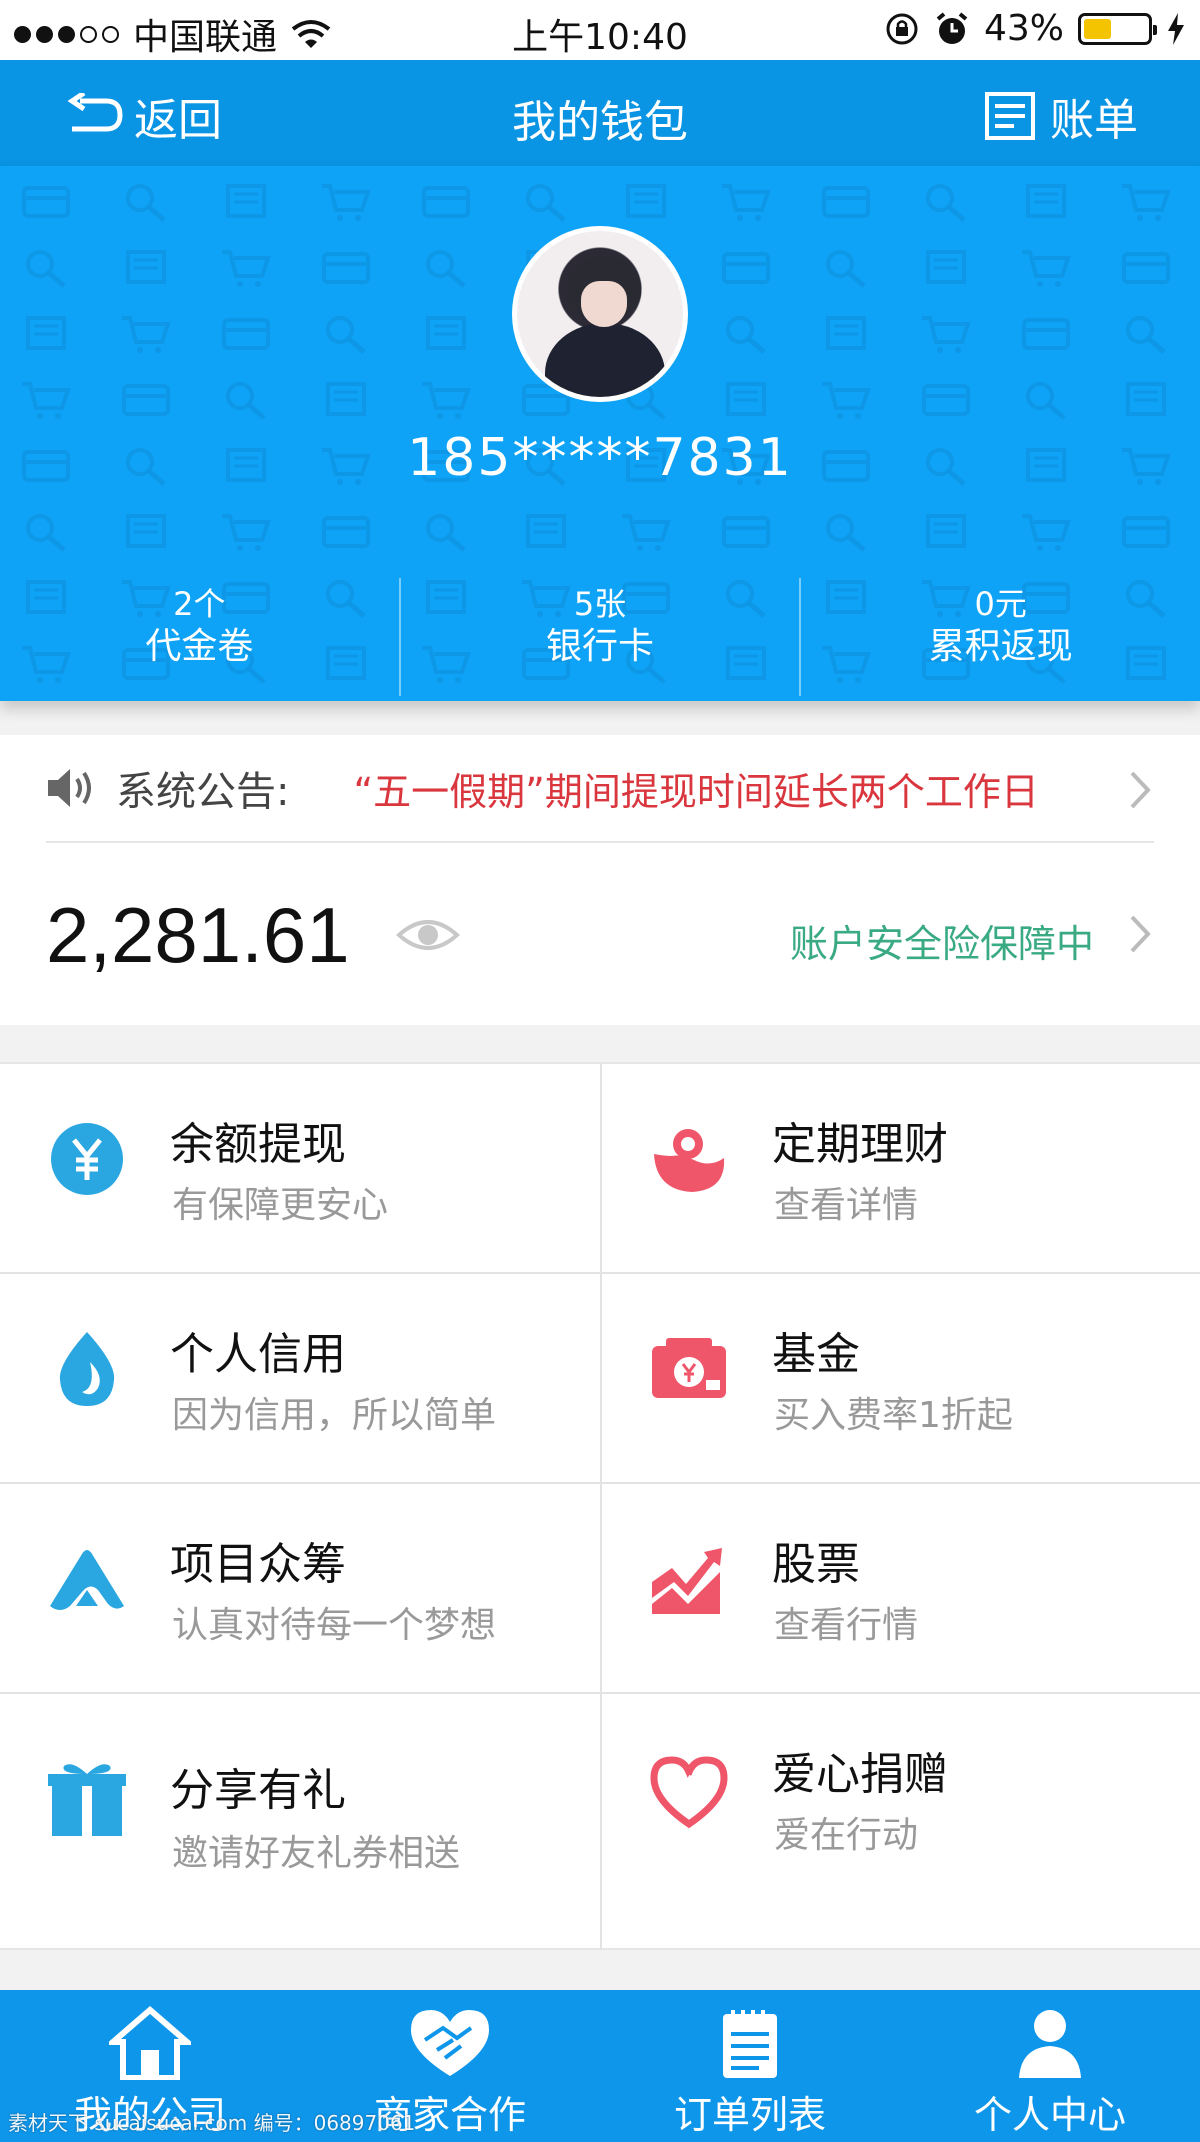 The image size is (1200, 2142). I want to click on security-status: 账户安全险保障中, so click(942, 940).